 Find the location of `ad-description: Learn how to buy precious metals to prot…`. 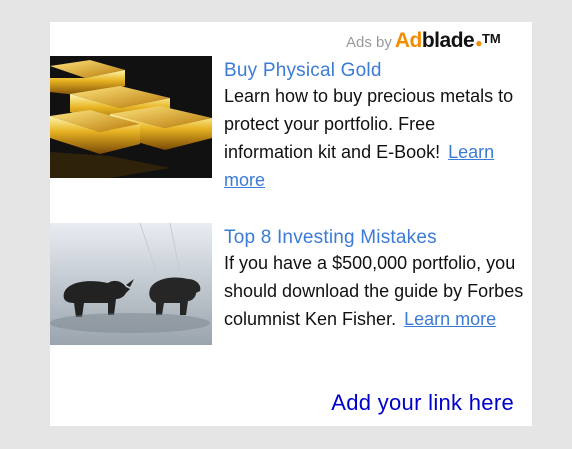

ad-description: Learn how to buy precious metals to prot… is located at coordinates (369, 138).